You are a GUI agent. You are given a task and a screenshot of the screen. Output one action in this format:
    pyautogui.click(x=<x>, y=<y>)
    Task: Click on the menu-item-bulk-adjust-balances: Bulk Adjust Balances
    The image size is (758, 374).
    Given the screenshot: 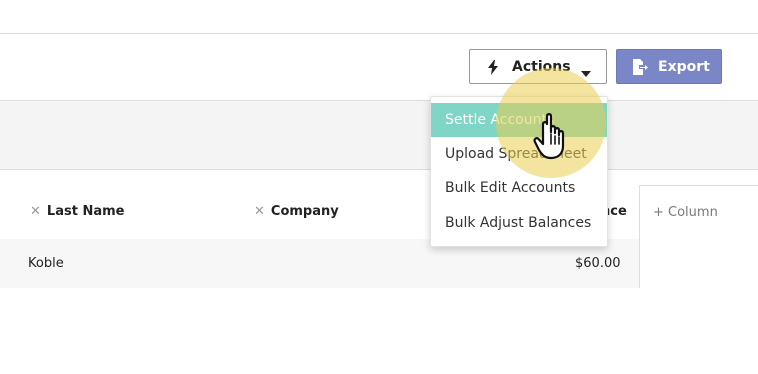 What is the action you would take?
    pyautogui.click(x=519, y=223)
    